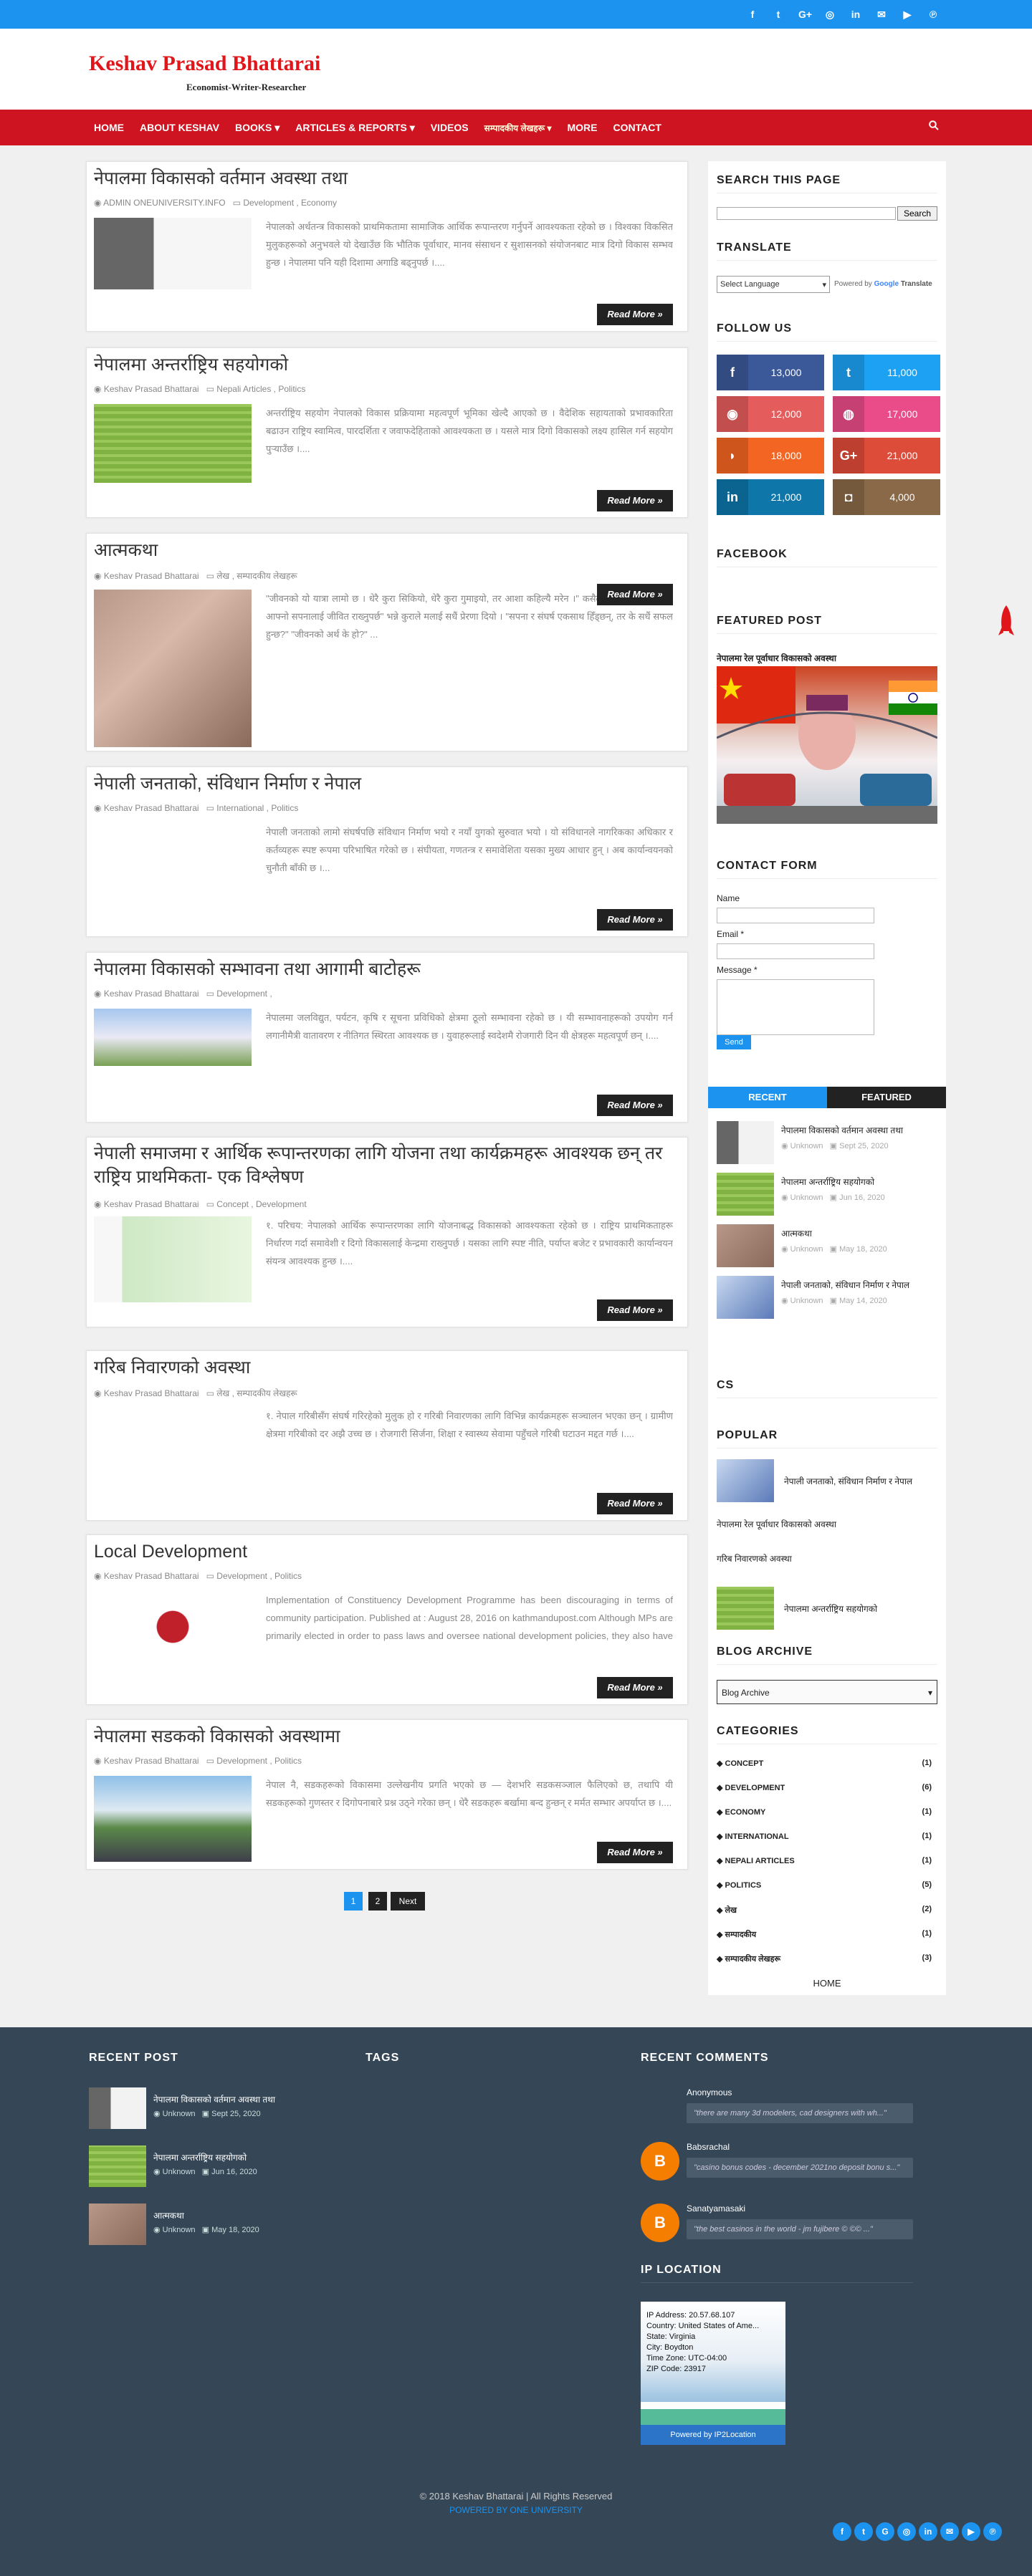  Describe the element at coordinates (770, 456) in the screenshot. I see `follow-button: ◗ 18,000` at that location.